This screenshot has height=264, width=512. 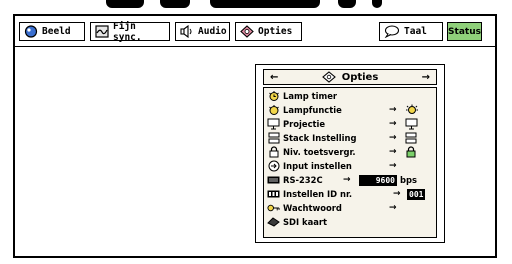 What do you see at coordinates (273, 208) in the screenshot?
I see `key-icon` at bounding box center [273, 208].